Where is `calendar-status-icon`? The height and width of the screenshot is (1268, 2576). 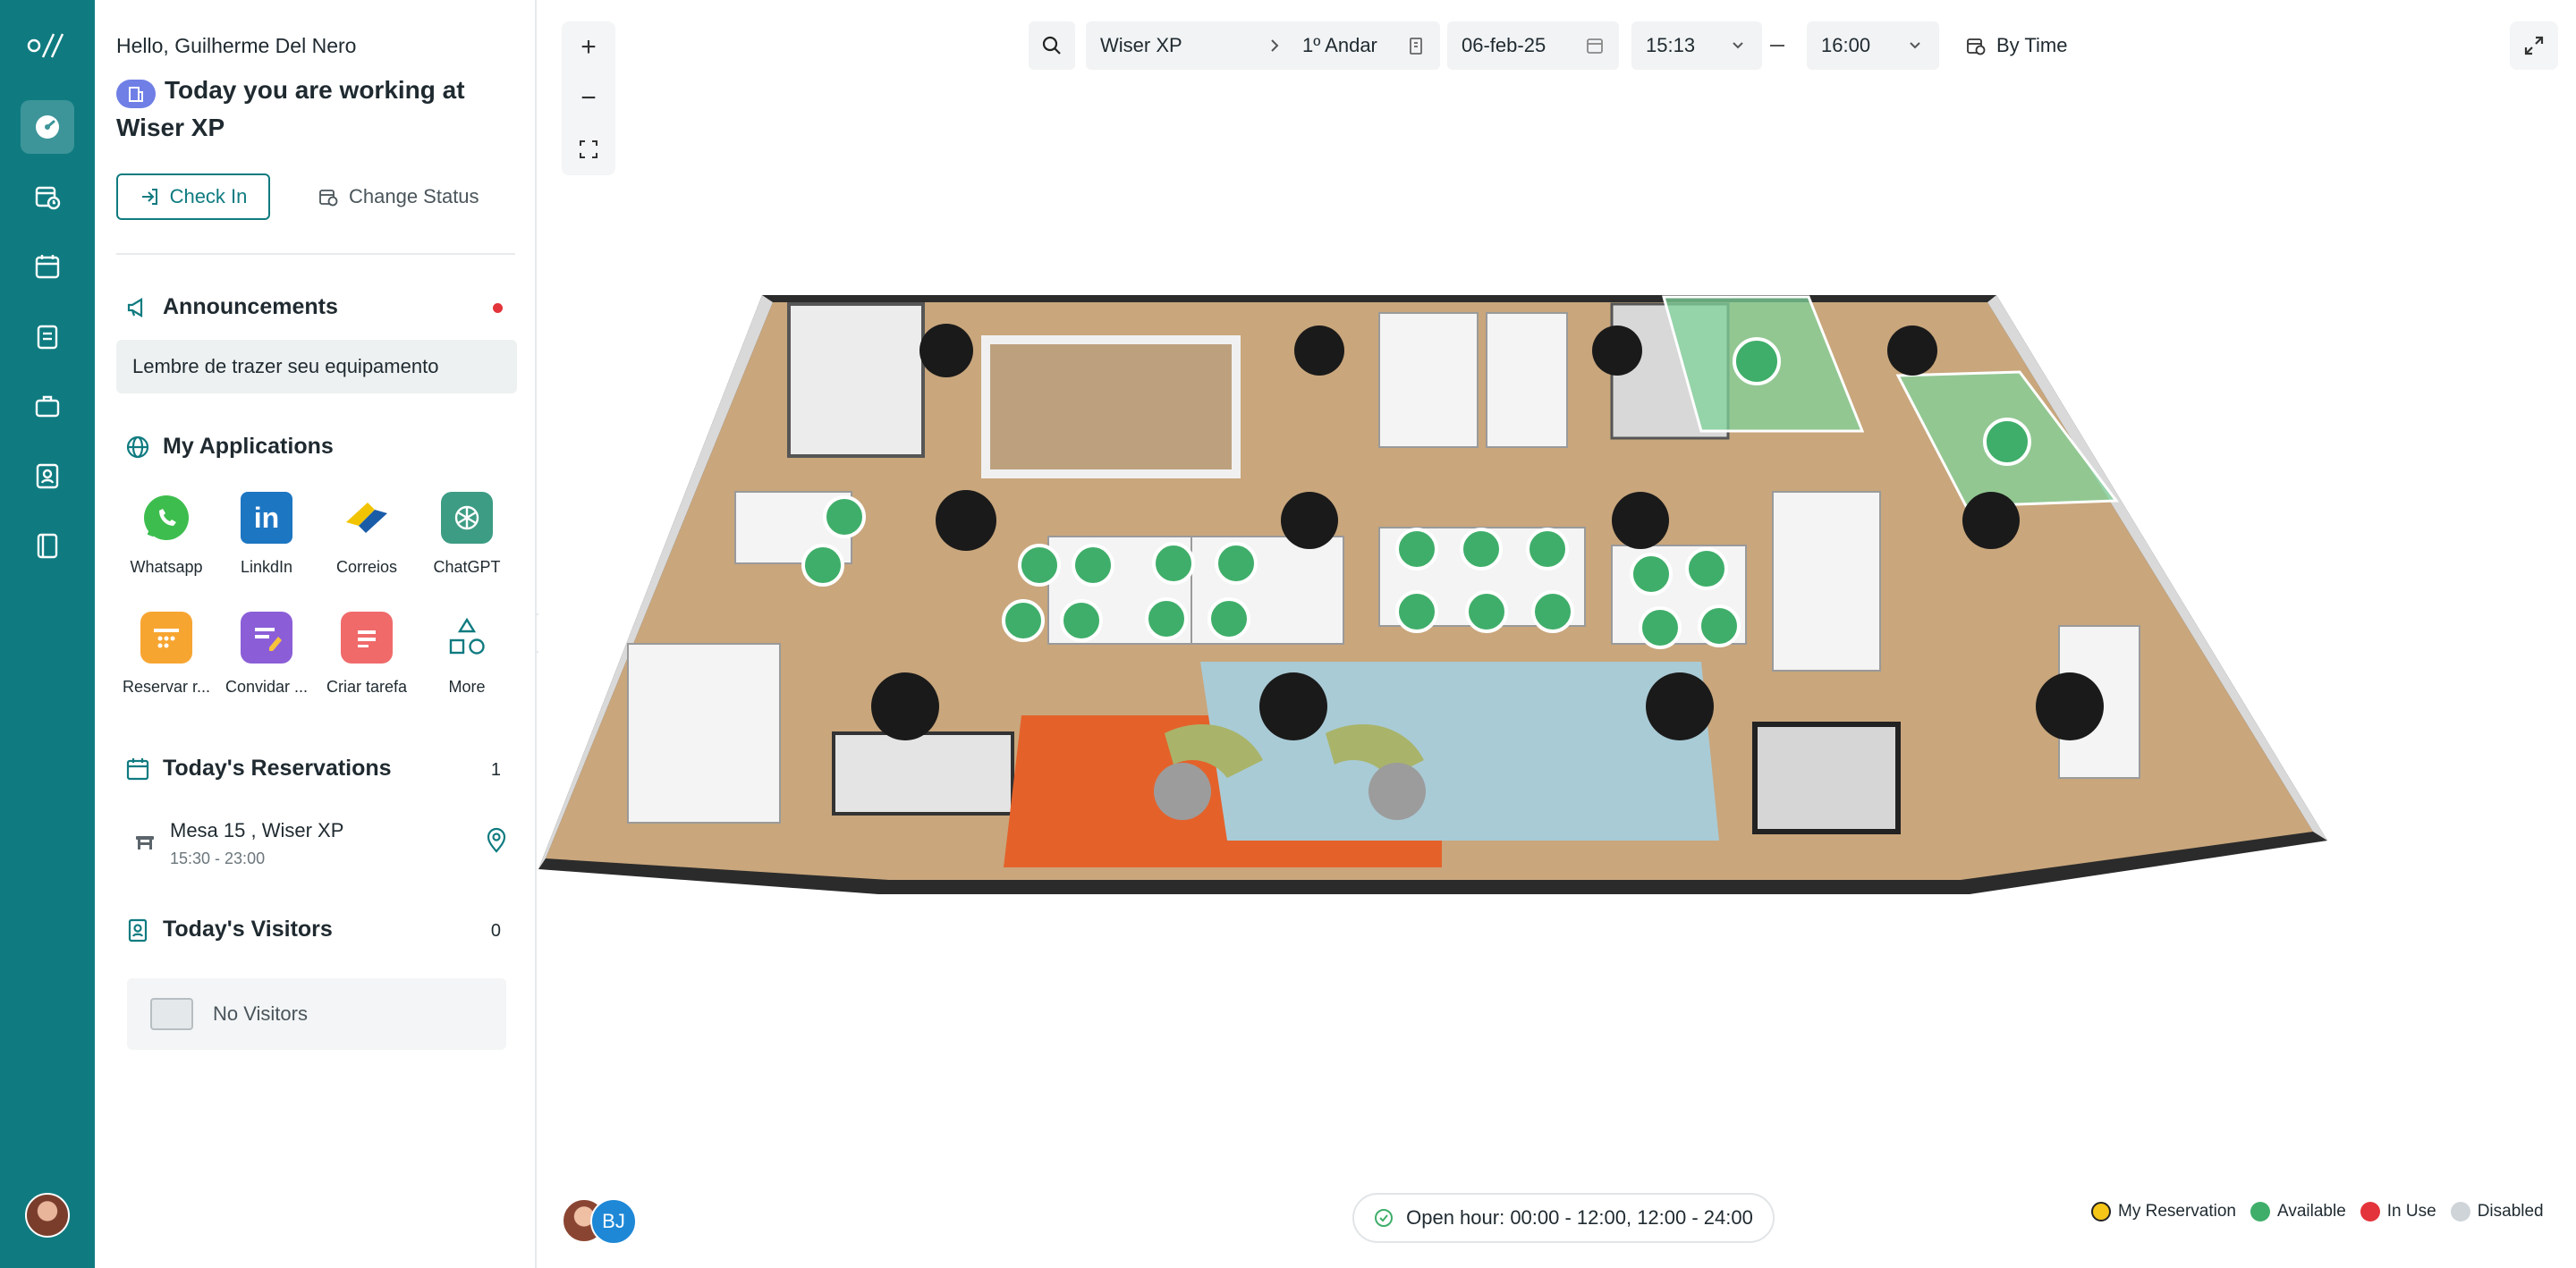 calendar-status-icon is located at coordinates (328, 198).